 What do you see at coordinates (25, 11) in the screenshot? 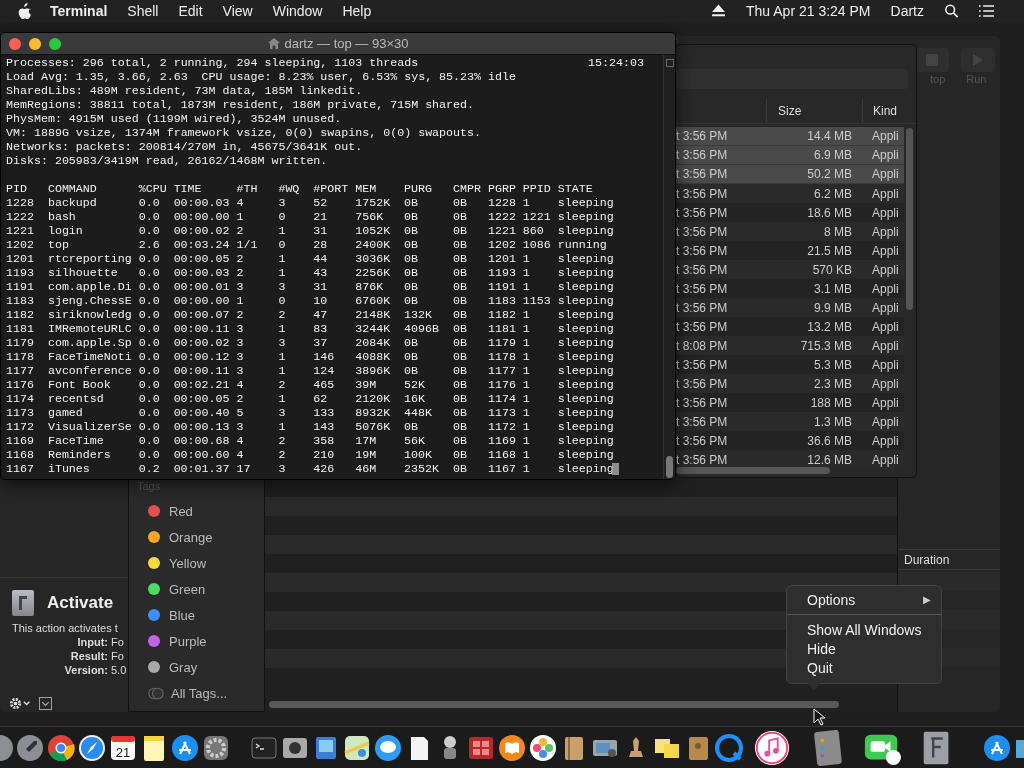
I see `apple-logo-icon` at bounding box center [25, 11].